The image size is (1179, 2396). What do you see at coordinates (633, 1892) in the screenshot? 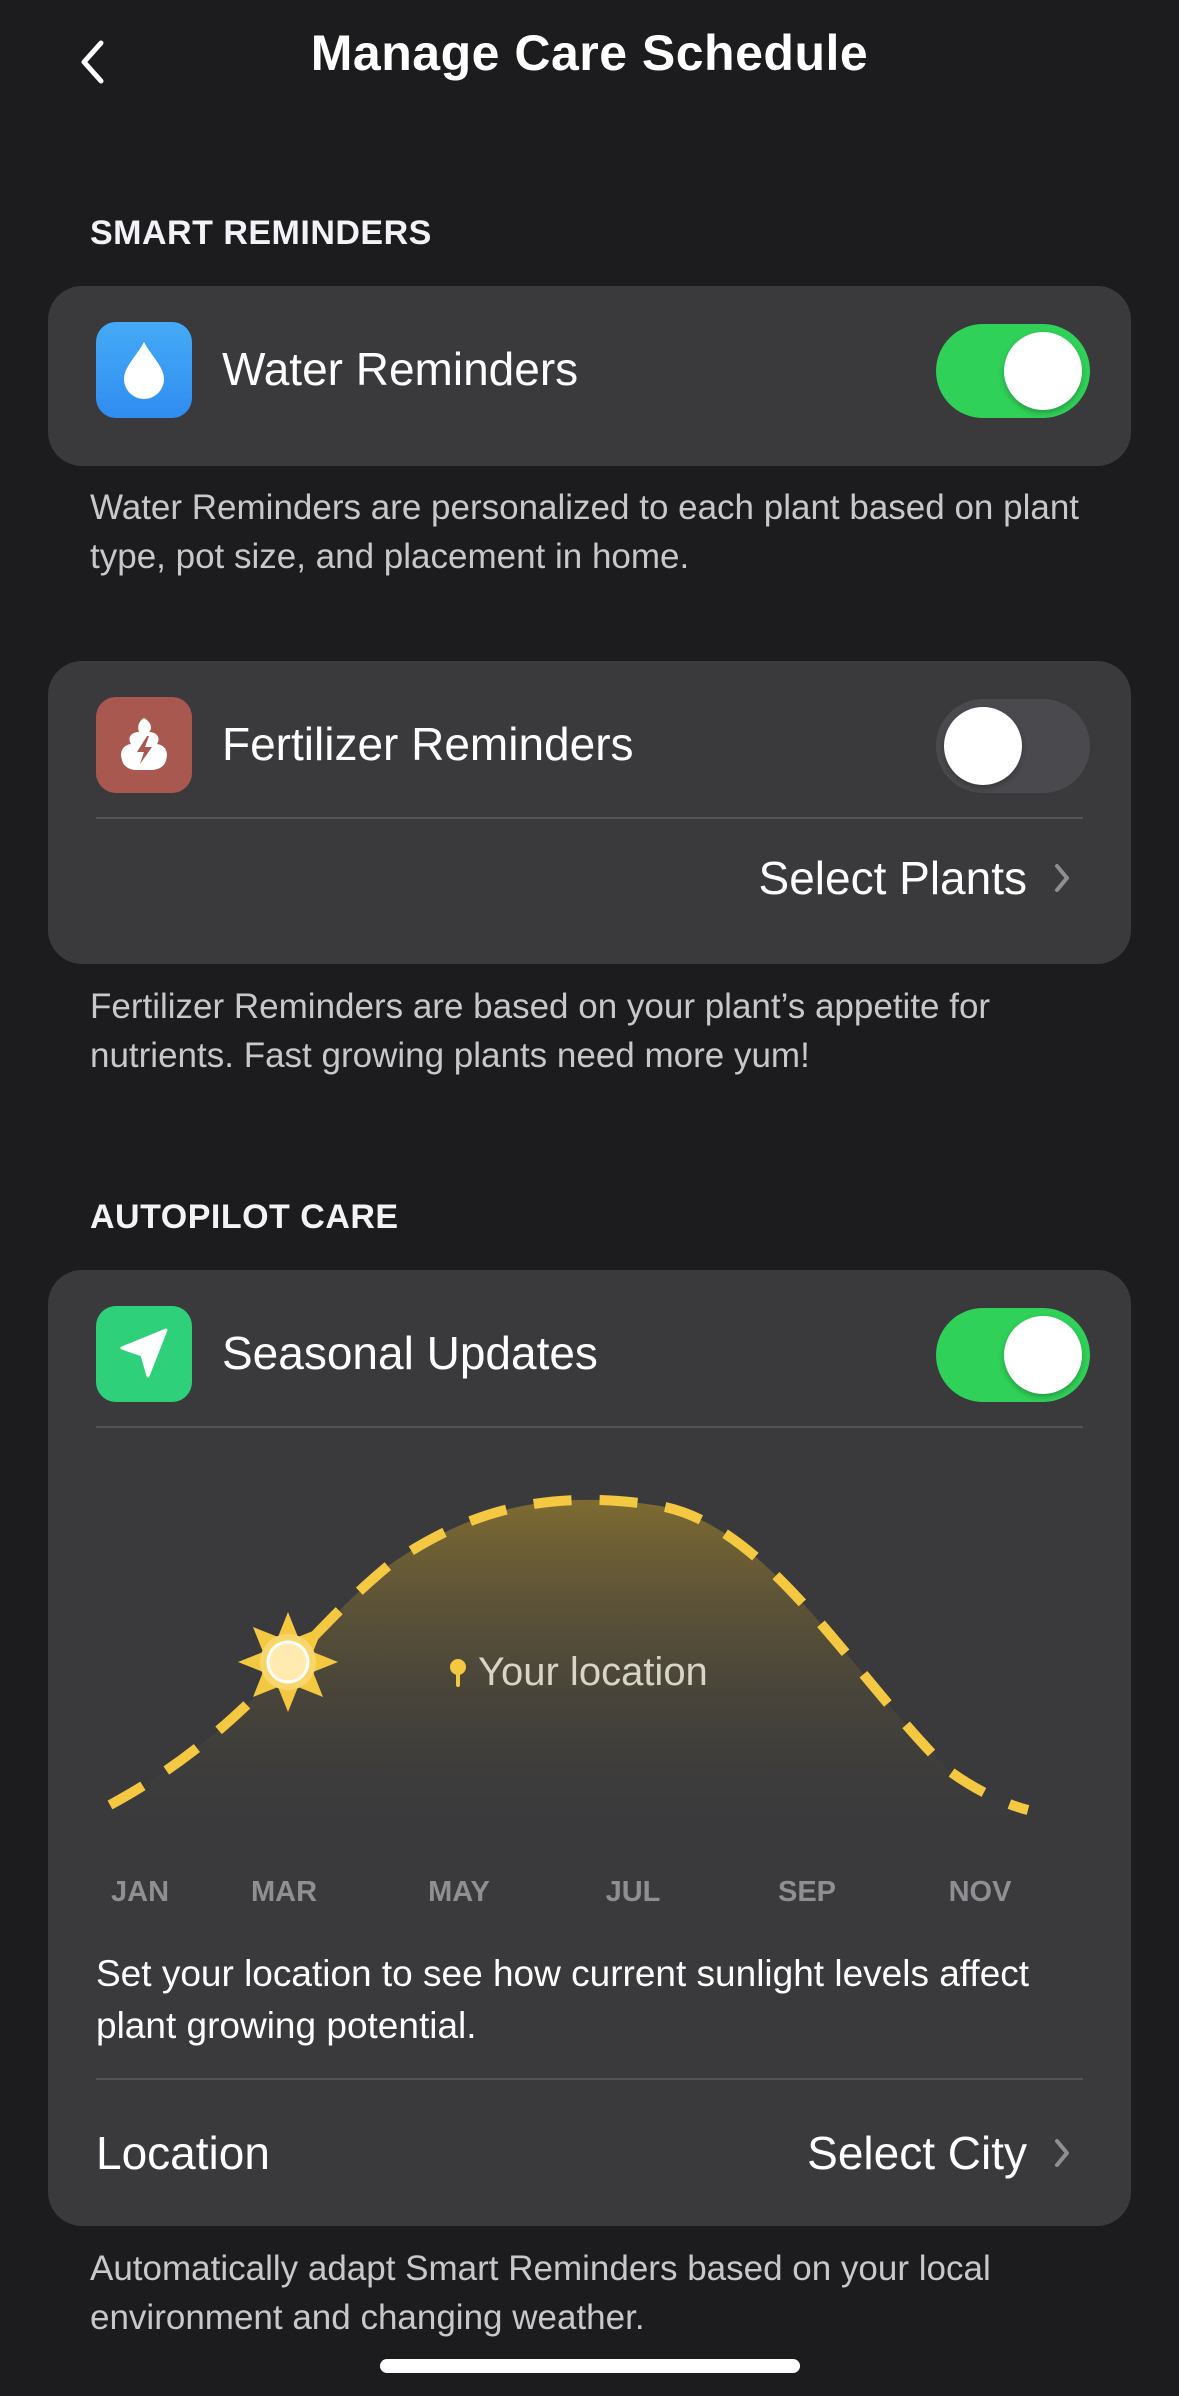
I see `month-label: JUL` at bounding box center [633, 1892].